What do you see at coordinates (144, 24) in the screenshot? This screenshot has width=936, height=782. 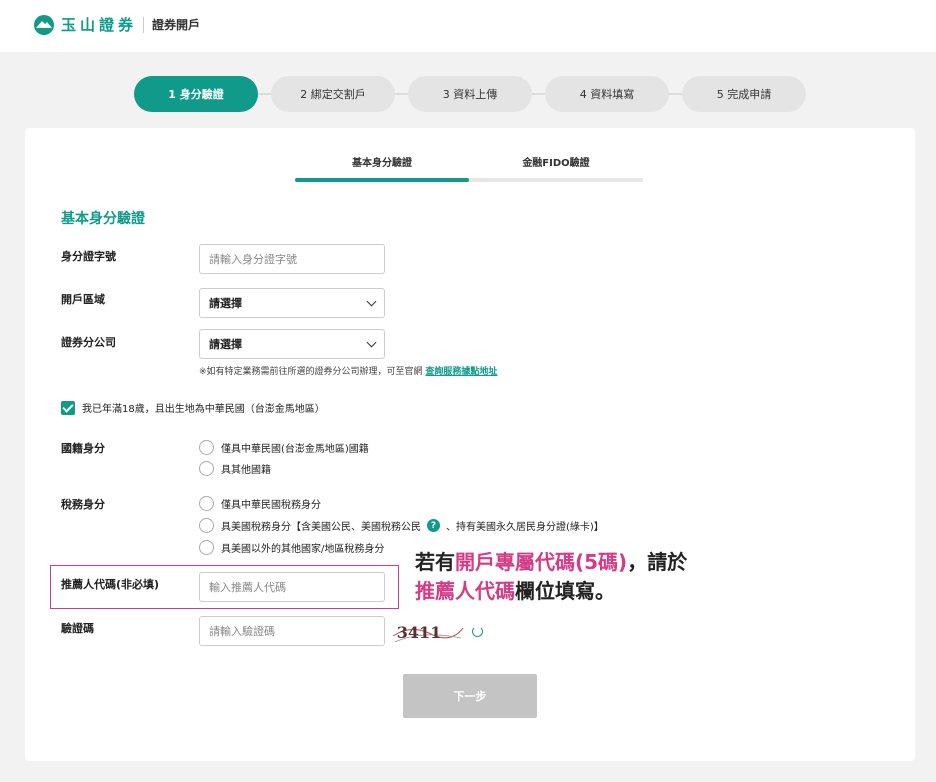 I see `divider` at bounding box center [144, 24].